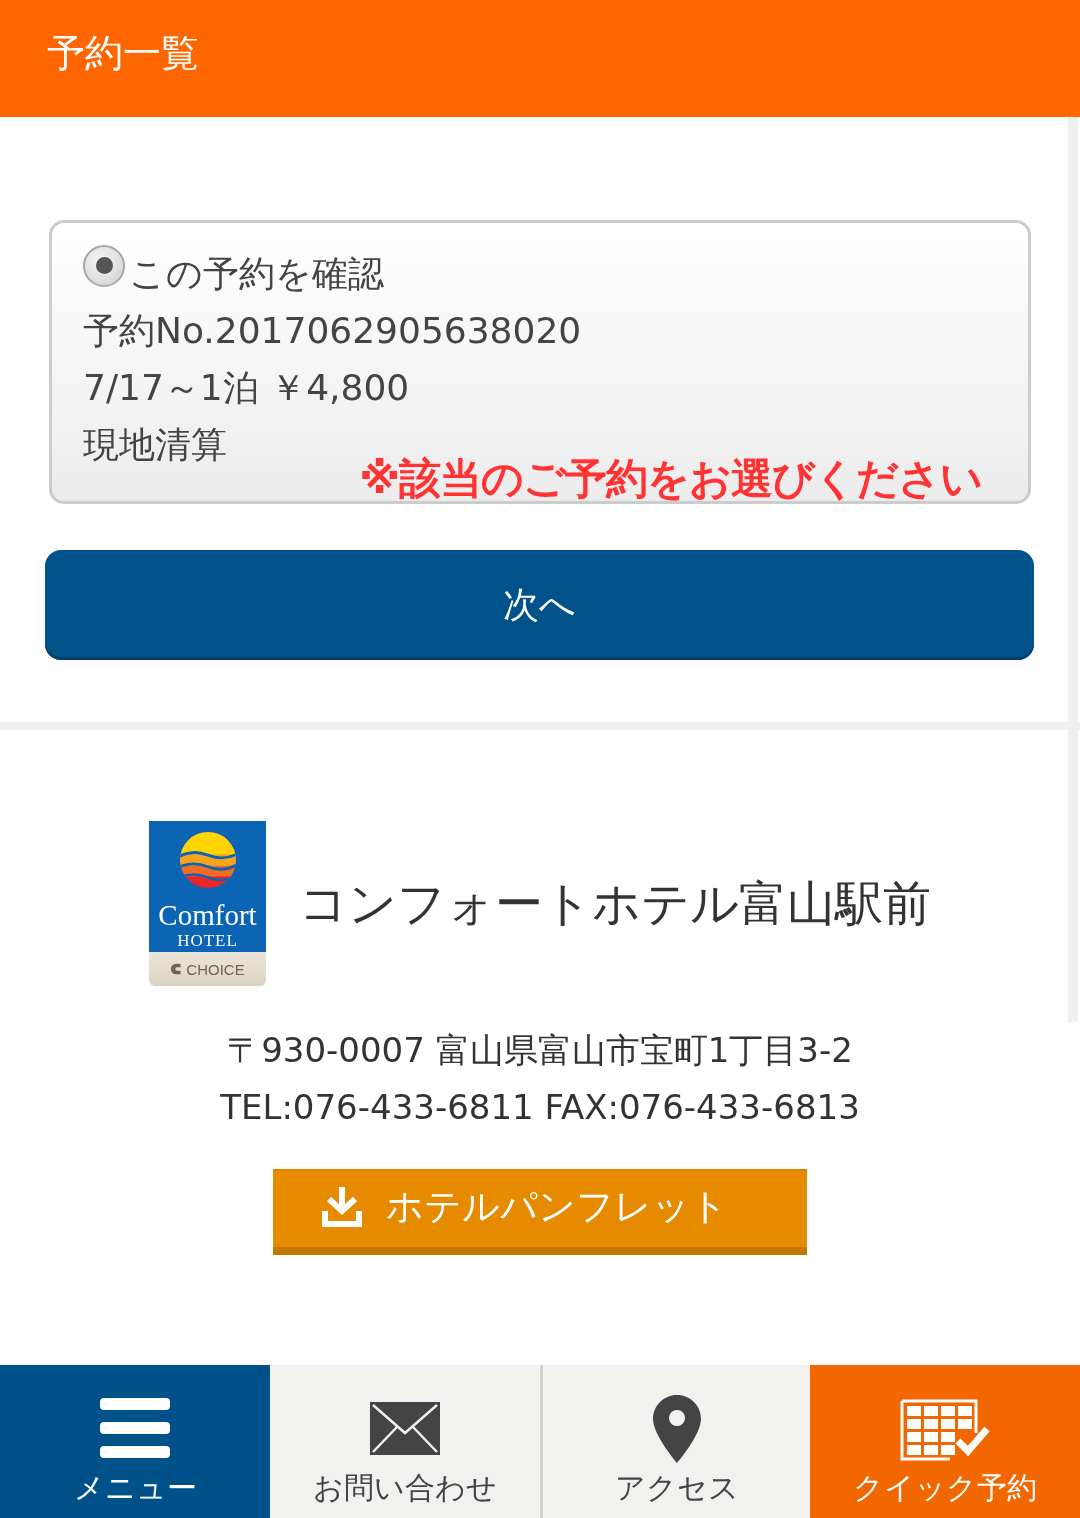 The height and width of the screenshot is (1518, 1080). Describe the element at coordinates (332, 330) in the screenshot. I see `reservation-number: 予約No.2017062905638020` at that location.